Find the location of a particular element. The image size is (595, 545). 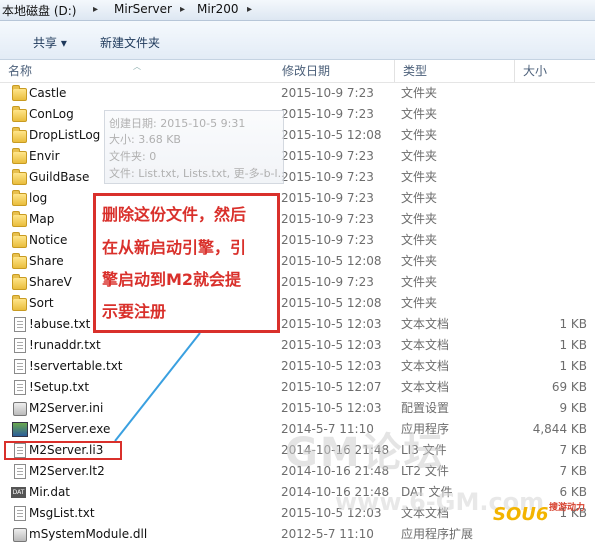

callout-line-1: 删除这份文件，然后 is located at coordinates (174, 214).